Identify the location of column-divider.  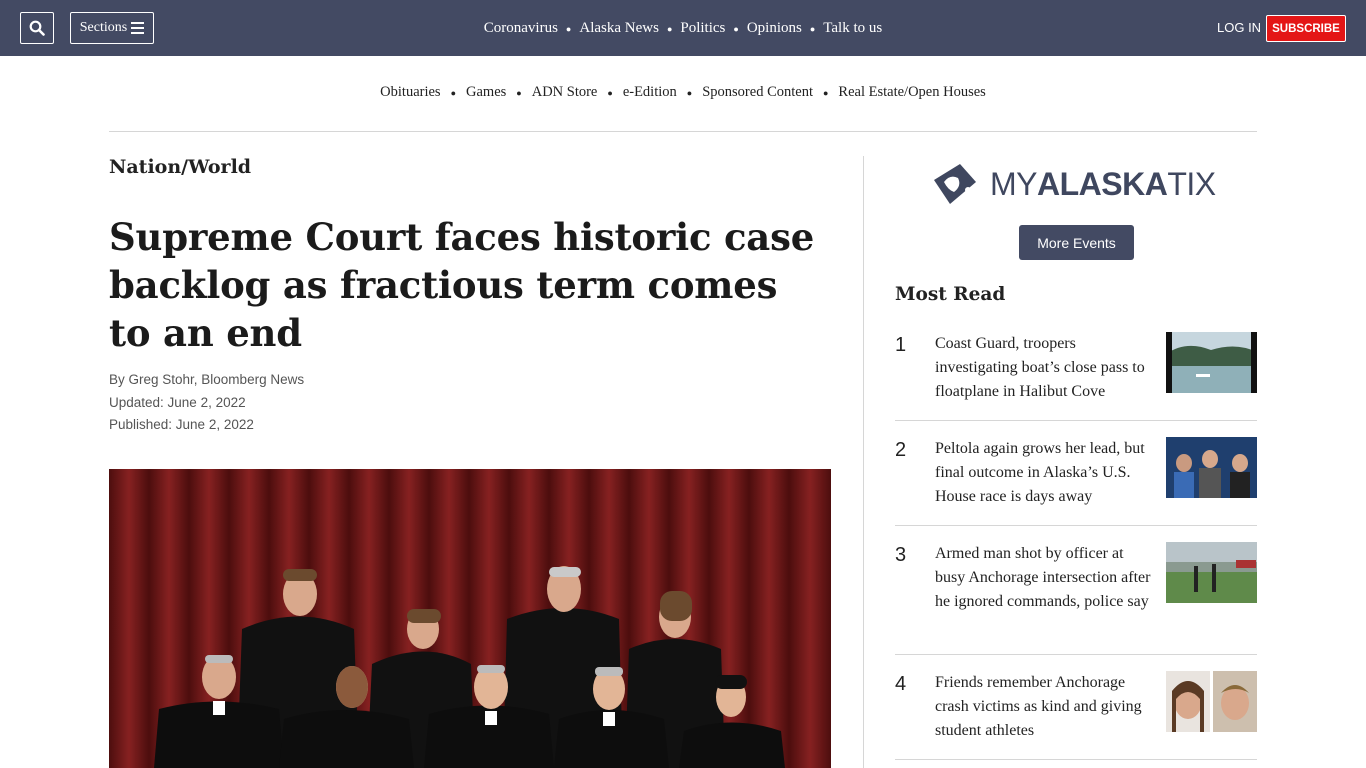
(863, 462).